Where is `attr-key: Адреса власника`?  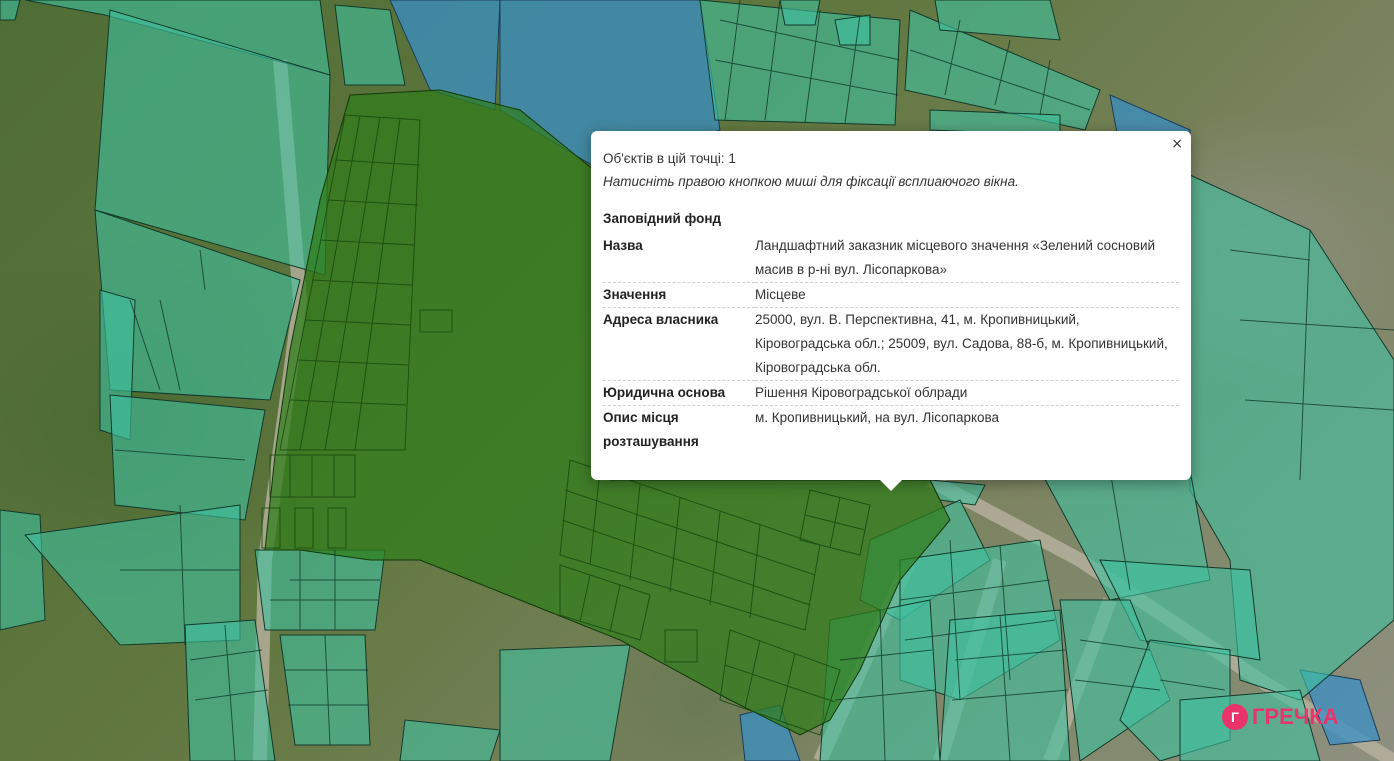 attr-key: Адреса власника is located at coordinates (679, 344).